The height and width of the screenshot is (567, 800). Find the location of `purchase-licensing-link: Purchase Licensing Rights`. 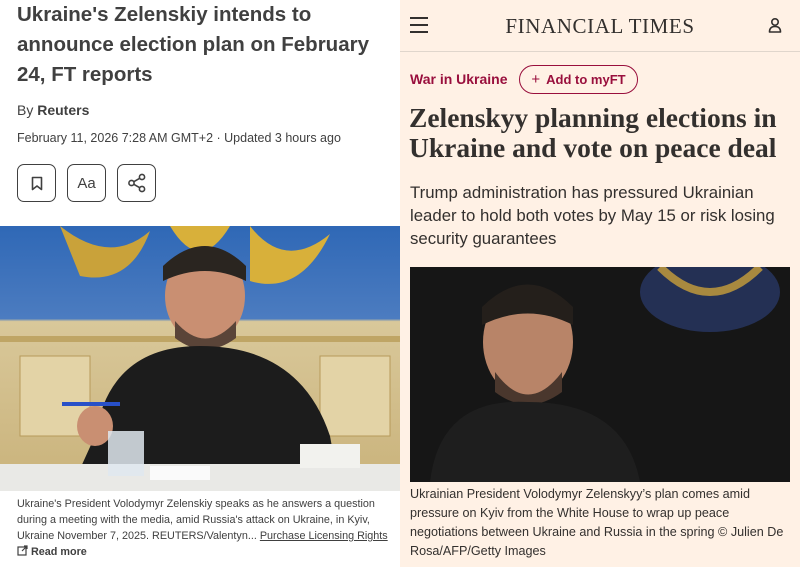

purchase-licensing-link: Purchase Licensing Rights is located at coordinates (324, 536).